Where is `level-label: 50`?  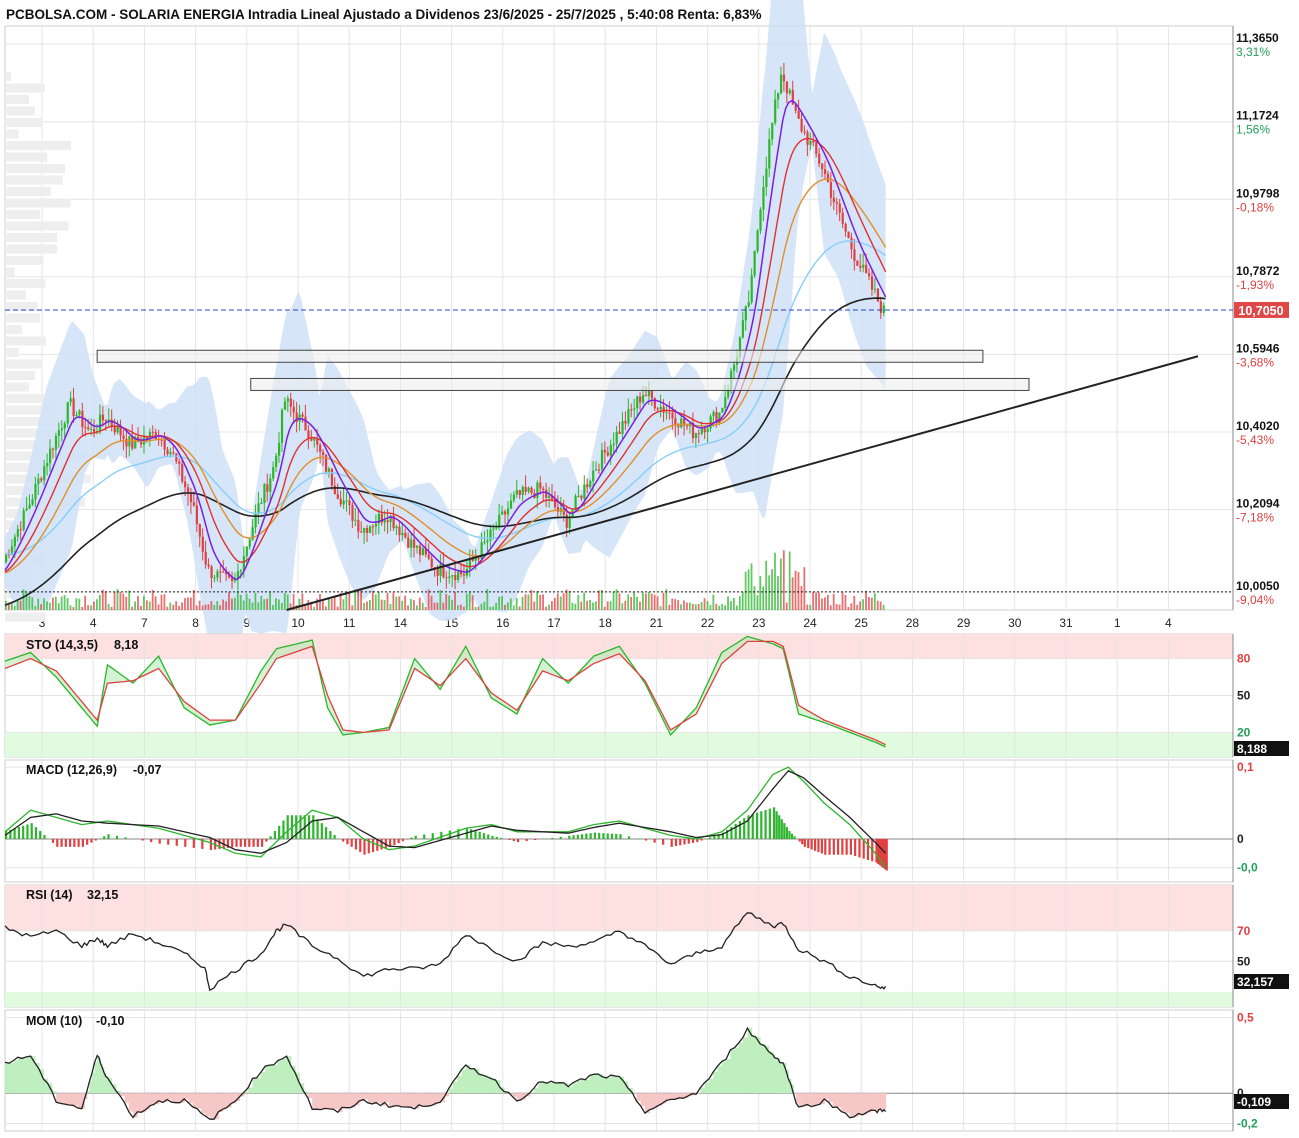
level-label: 50 is located at coordinates (1244, 961).